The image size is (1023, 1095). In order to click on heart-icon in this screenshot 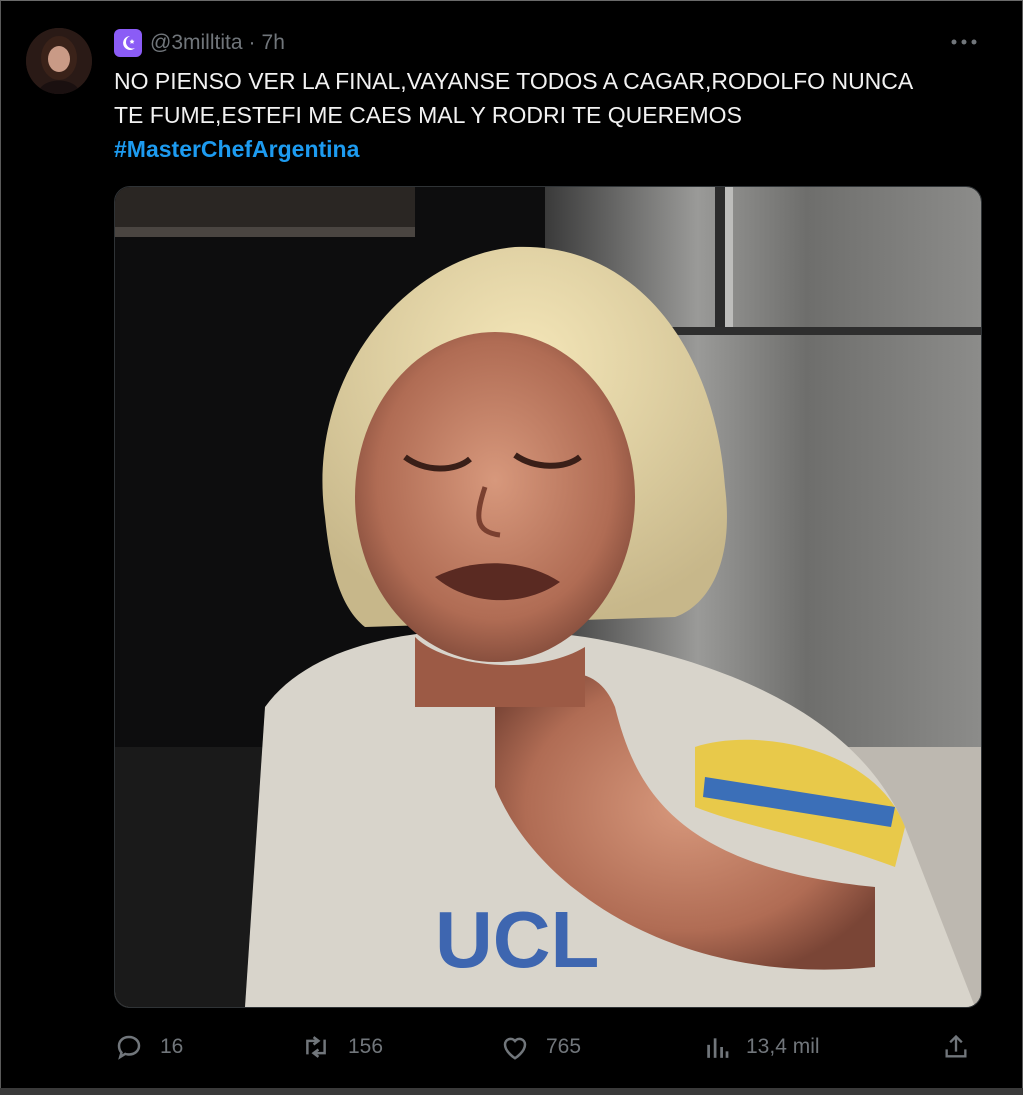, I will do `click(515, 1048)`.